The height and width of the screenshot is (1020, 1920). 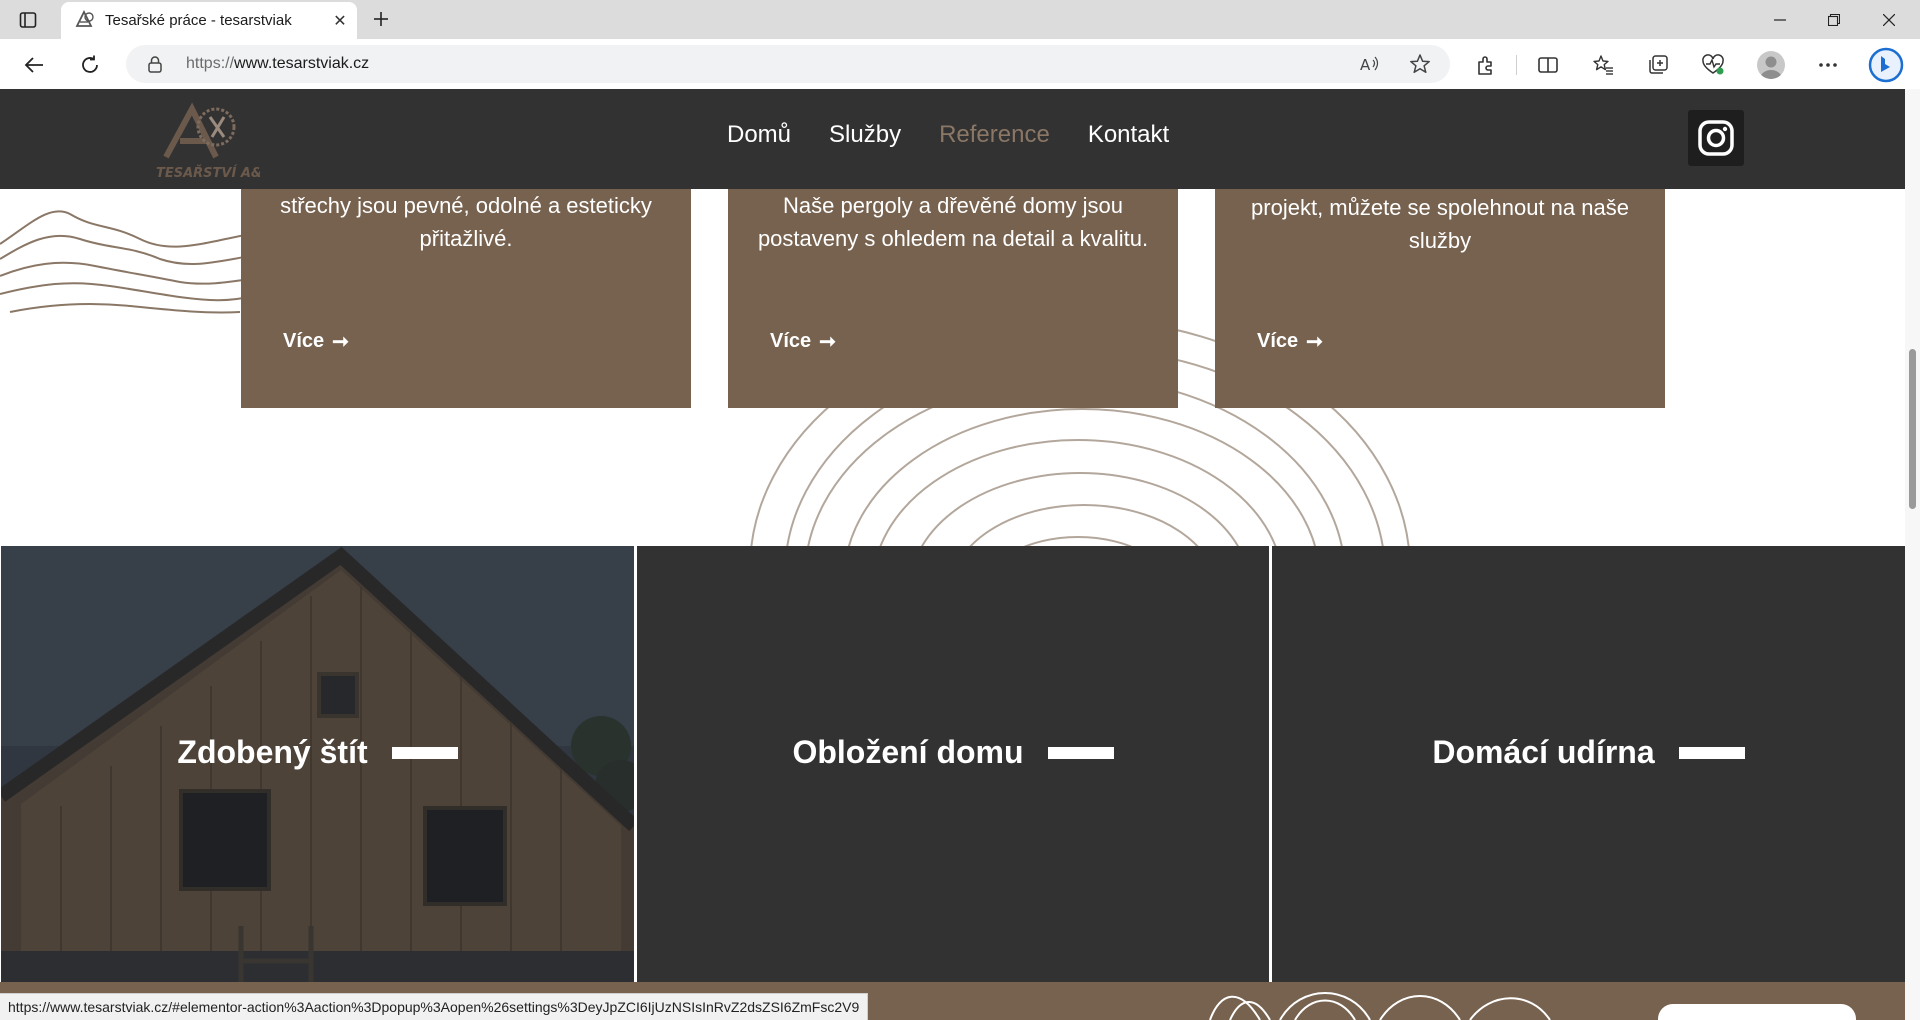 I want to click on close-icon: ✕, so click(x=340, y=20).